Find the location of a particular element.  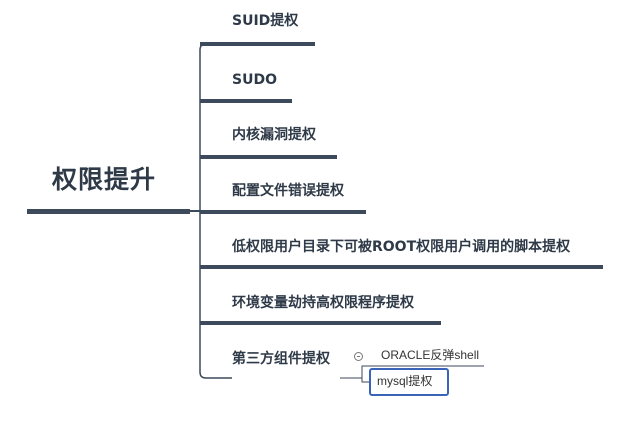

branch-label: 低权限用户目录下可被ROOT权限用户调用的脚本提权 is located at coordinates (401, 247).